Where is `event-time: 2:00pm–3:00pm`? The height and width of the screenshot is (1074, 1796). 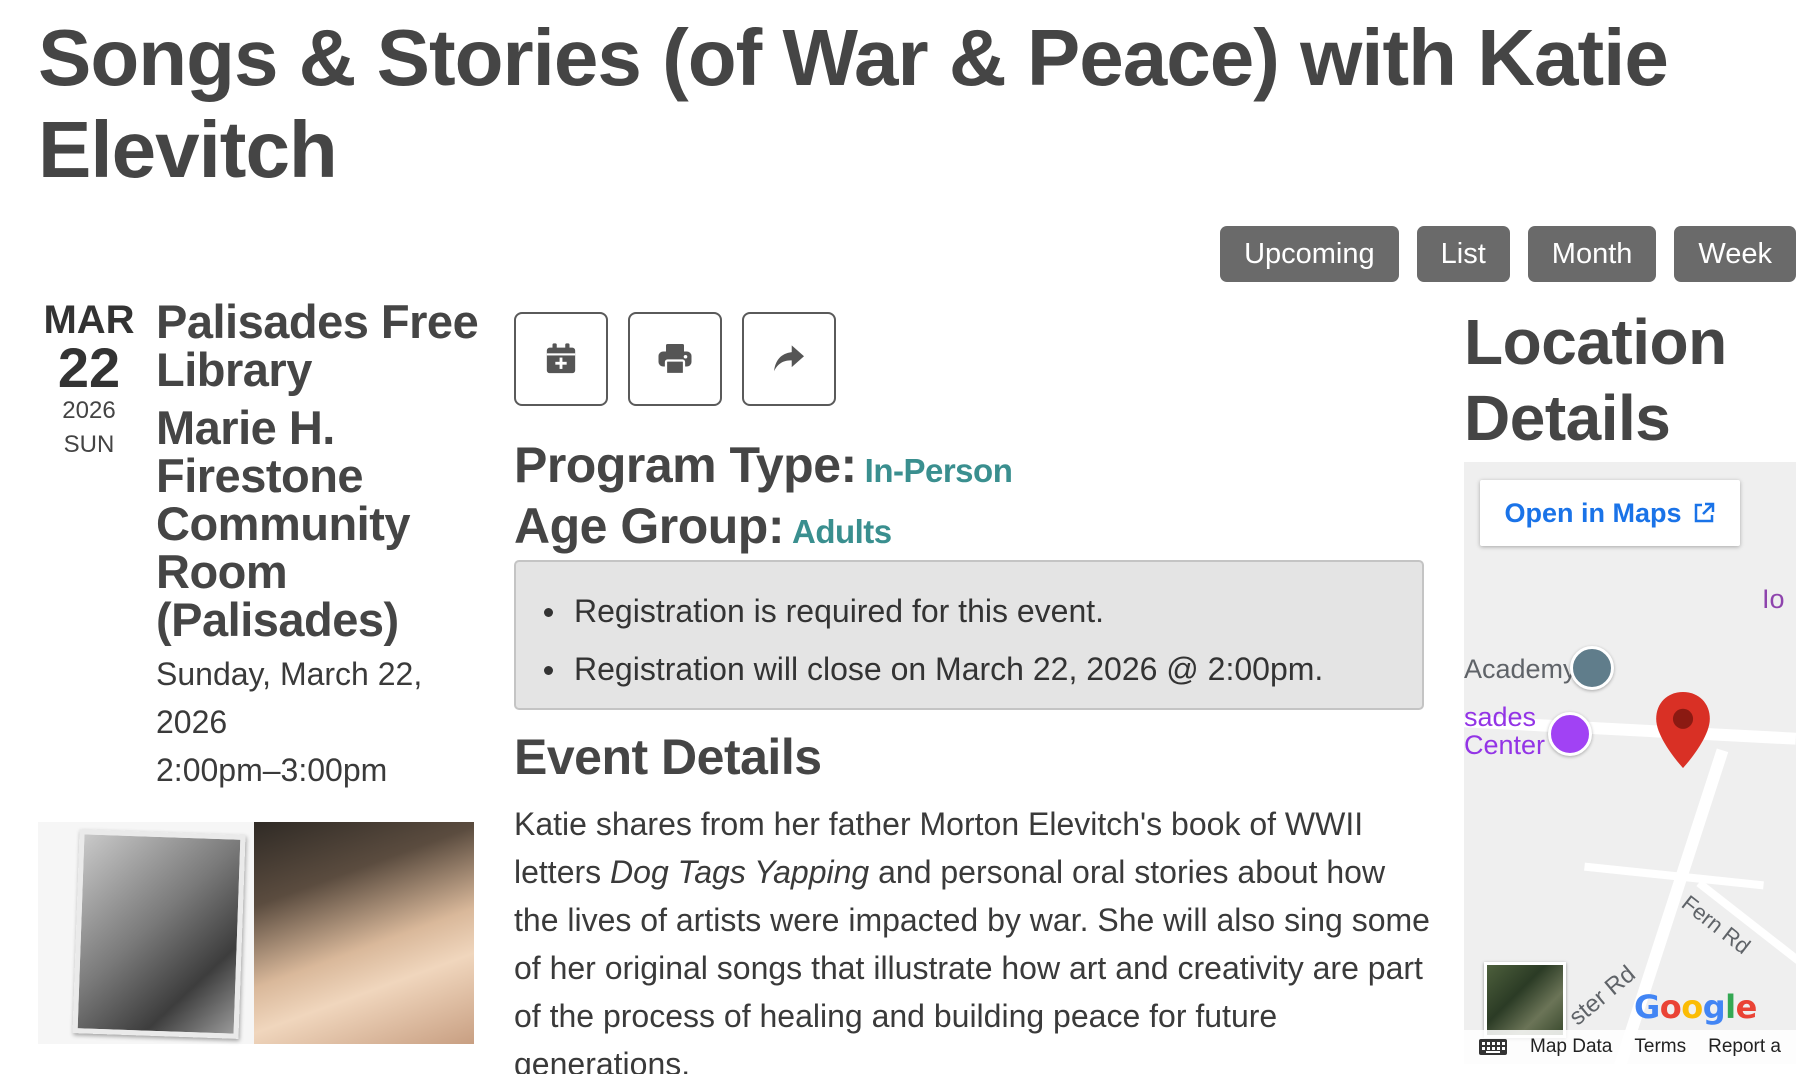 event-time: 2:00pm–3:00pm is located at coordinates (272, 770).